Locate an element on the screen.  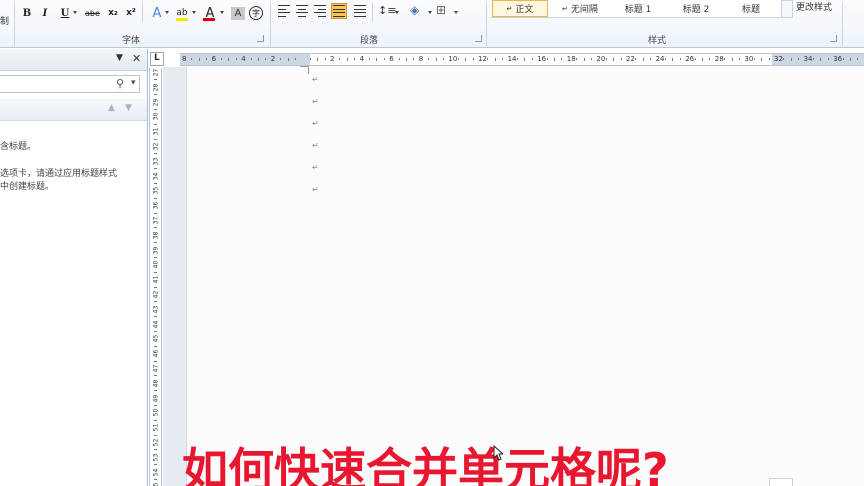
next-result-icon: ▼ is located at coordinates (128, 108).